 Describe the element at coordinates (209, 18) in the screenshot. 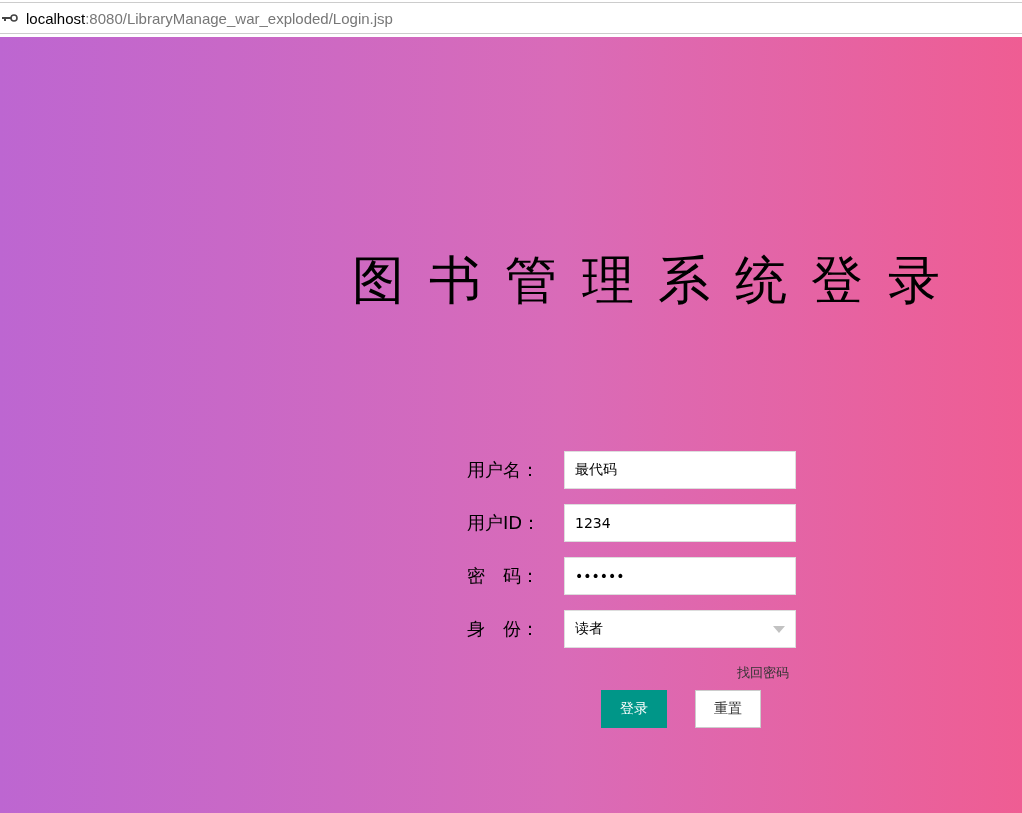

I see `url-text: localhost:8080/LibraryManage_war_exploded/Login.jsp` at that location.